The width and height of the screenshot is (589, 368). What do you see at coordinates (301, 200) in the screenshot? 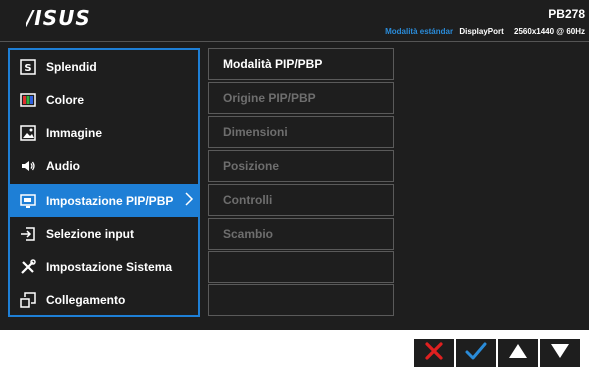
I see `sub-item-controls: Controlli` at bounding box center [301, 200].